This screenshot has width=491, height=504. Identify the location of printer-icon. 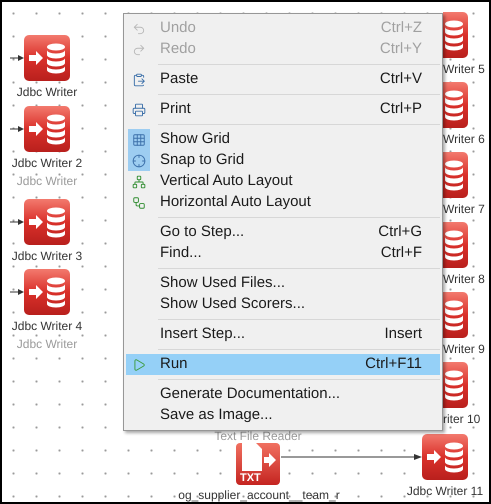
(139, 109).